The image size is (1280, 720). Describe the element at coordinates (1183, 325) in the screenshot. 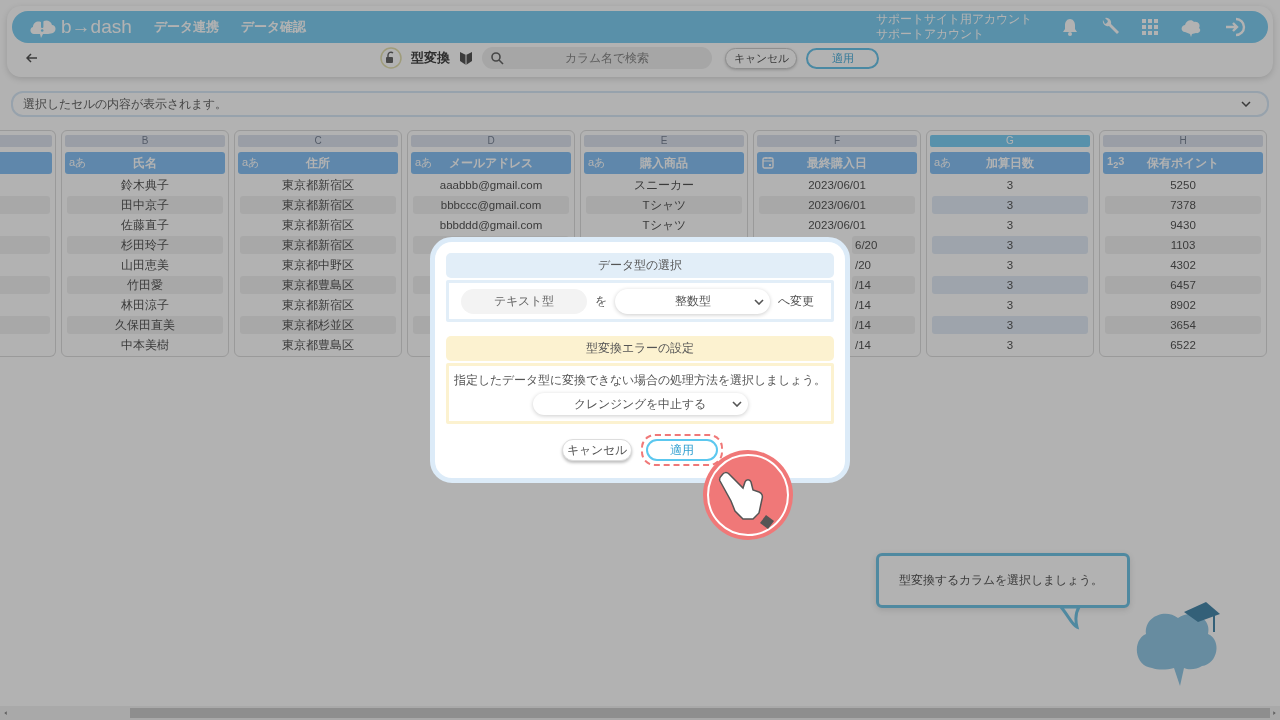

I see `table-cell: 3654` at that location.